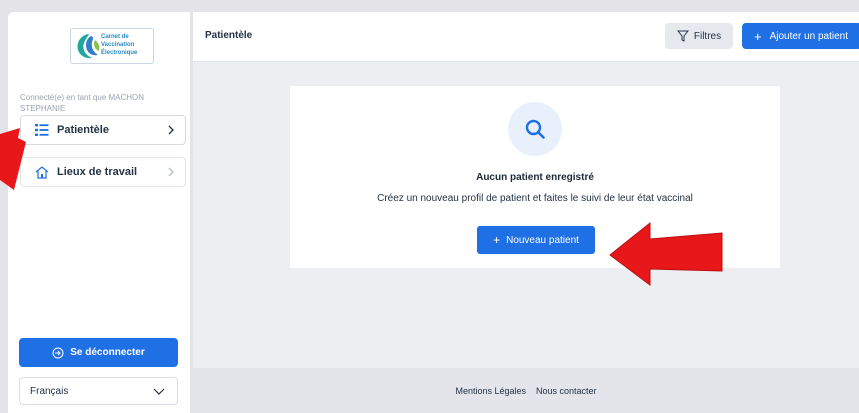 The image size is (859, 413). Describe the element at coordinates (808, 36) in the screenshot. I see `add-patient-label: Ajouter un patient` at that location.